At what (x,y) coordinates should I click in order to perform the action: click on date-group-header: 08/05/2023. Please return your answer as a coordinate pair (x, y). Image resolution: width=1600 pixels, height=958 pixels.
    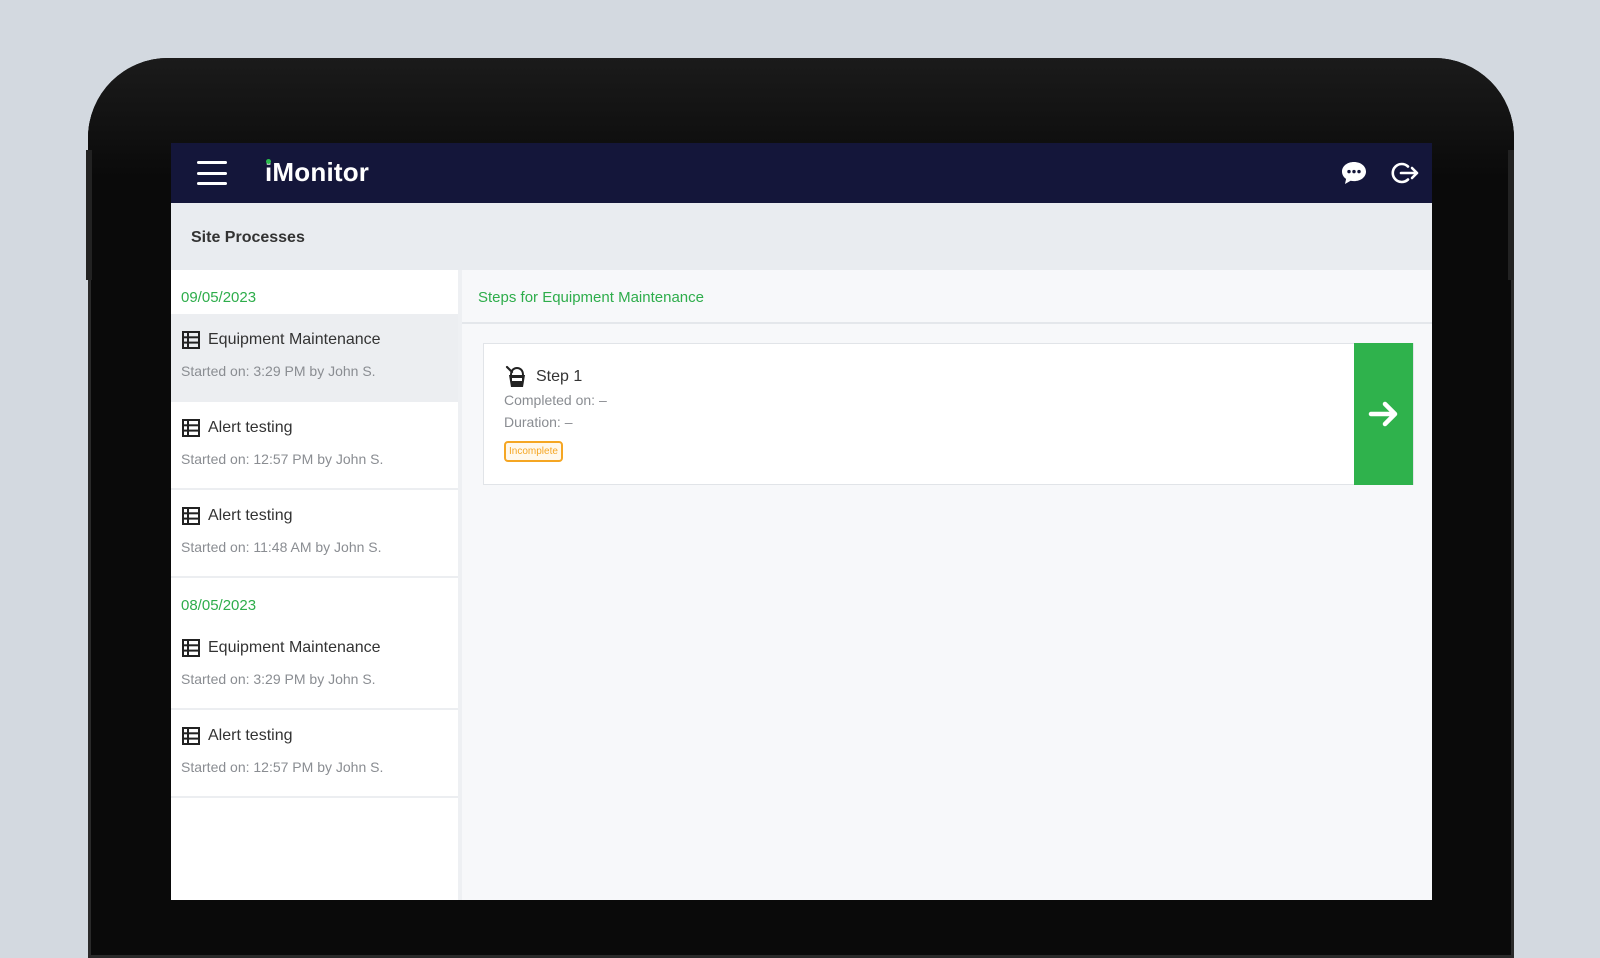
    Looking at the image, I should click on (219, 605).